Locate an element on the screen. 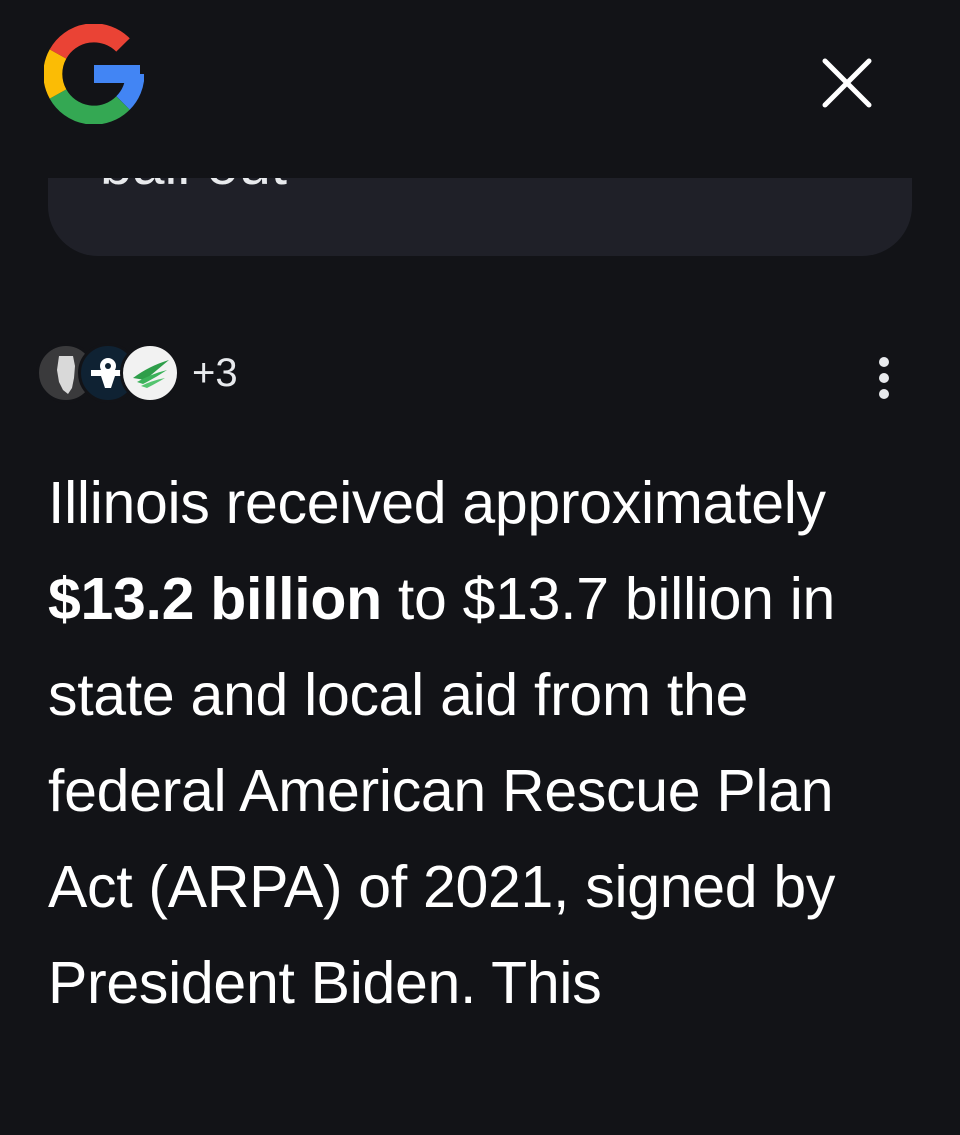 This screenshot has height=1135, width=960. query-text: bail out is located at coordinates (193, 189).